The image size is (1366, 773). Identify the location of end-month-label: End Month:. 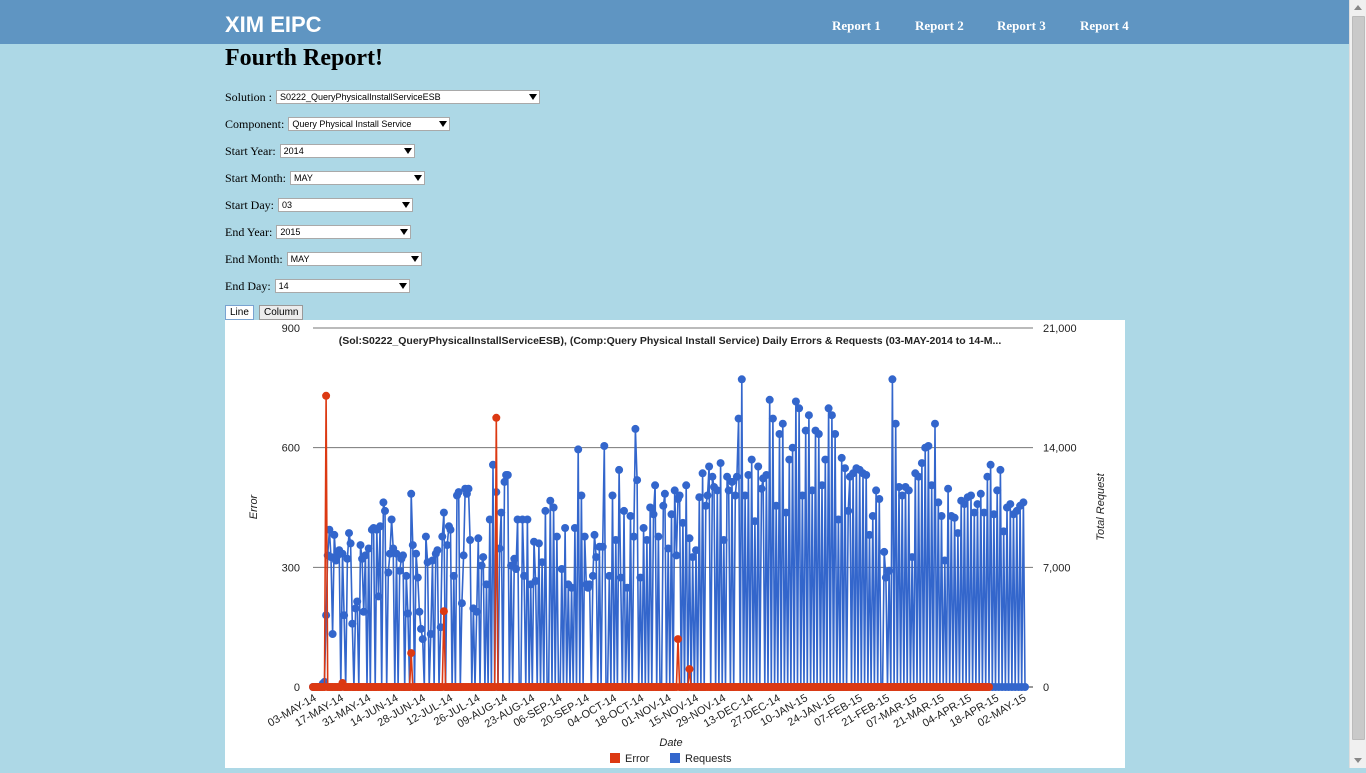
(254, 258).